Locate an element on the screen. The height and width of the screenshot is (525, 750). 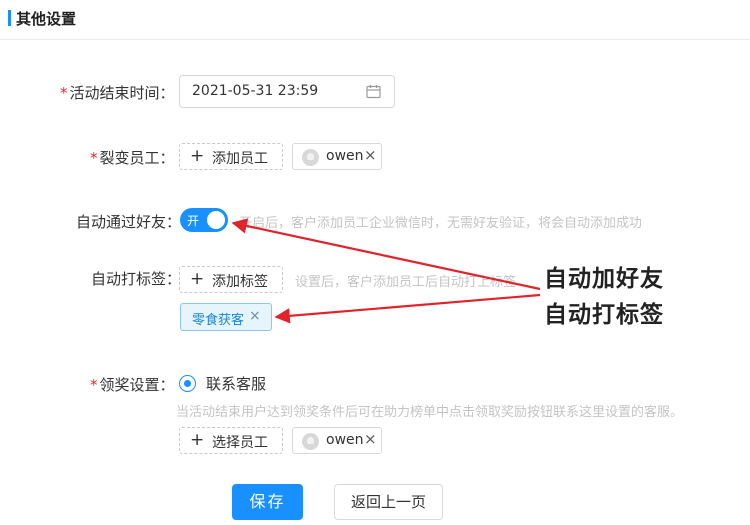
prize-label: * 领奖设置： is located at coordinates (132, 384).